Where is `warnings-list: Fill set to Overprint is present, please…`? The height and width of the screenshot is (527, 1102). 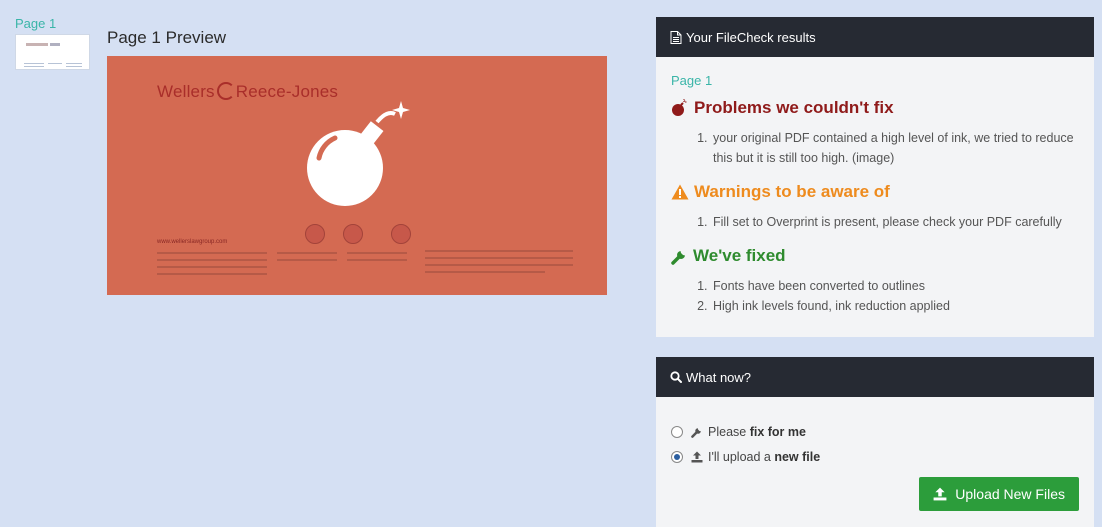
warnings-list: Fill set to Overprint is present, please… is located at coordinates (902, 222).